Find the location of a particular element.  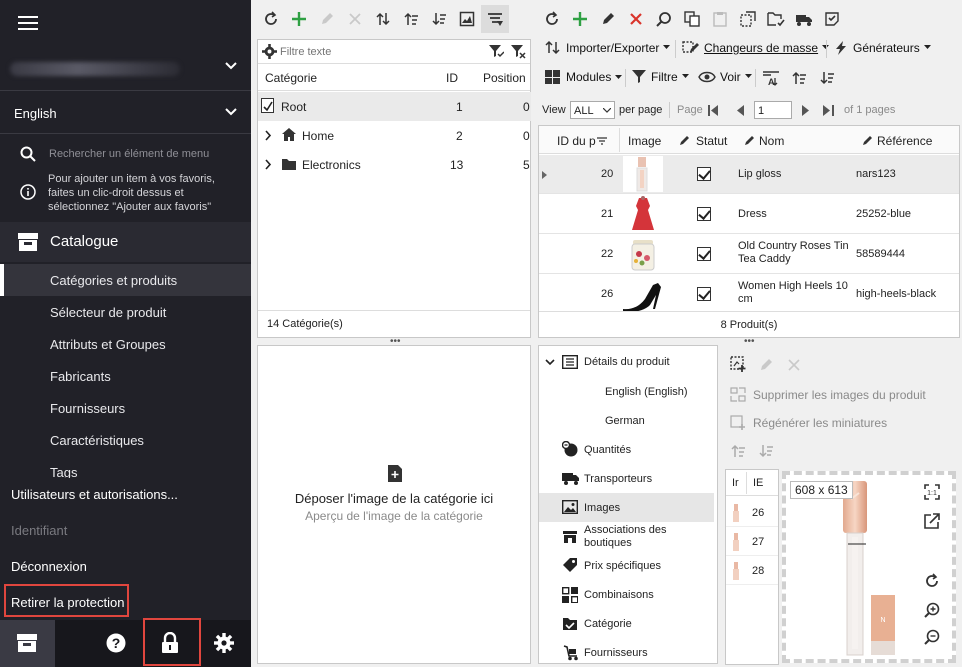

view-menu: Voir is located at coordinates (725, 76).